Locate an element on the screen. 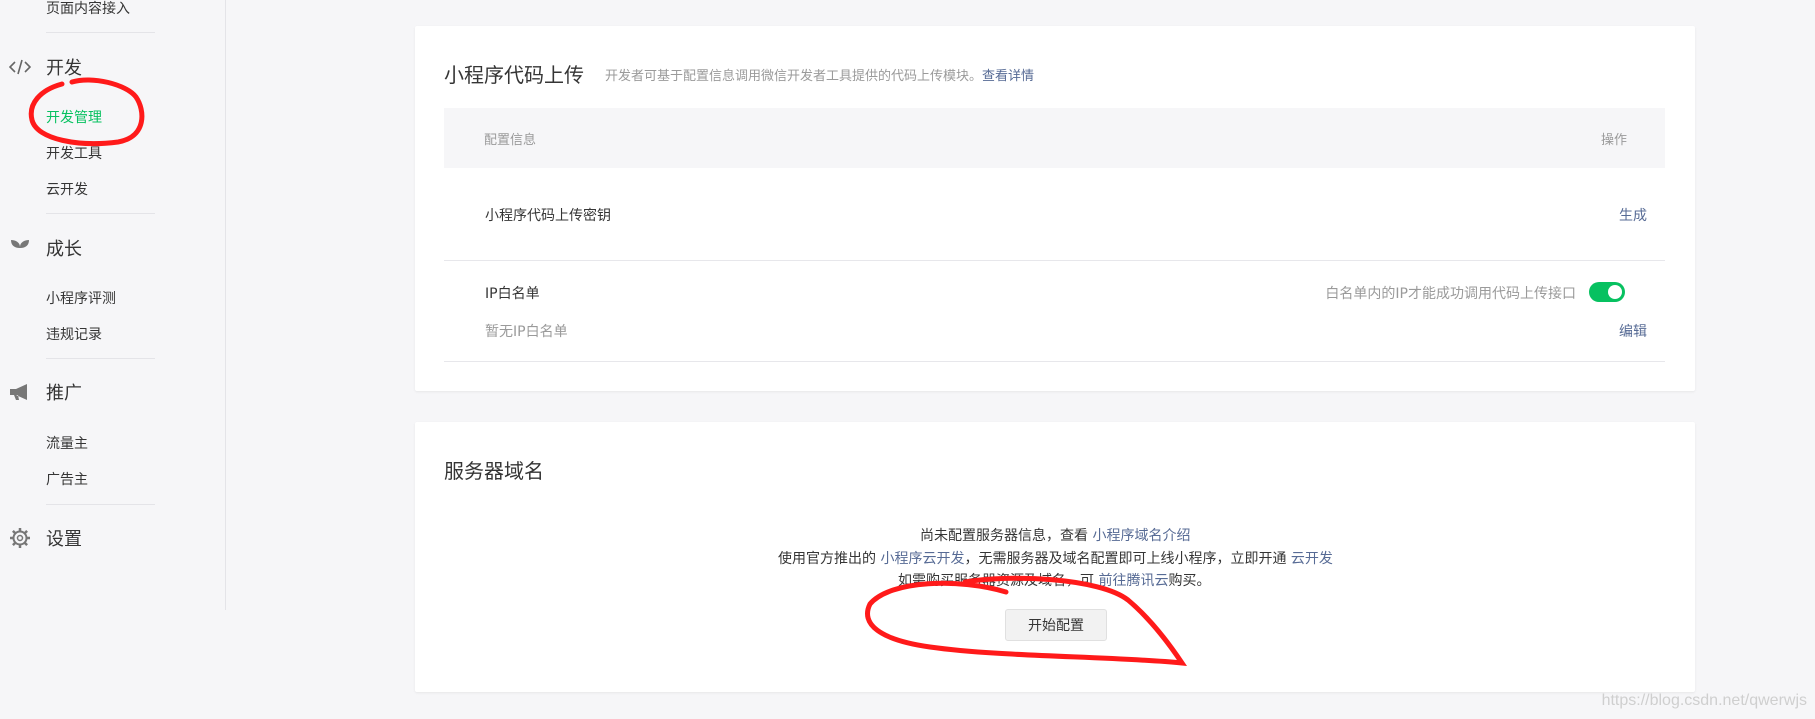 The height and width of the screenshot is (719, 1815). sidebar-group-label: 开发 is located at coordinates (64, 68).